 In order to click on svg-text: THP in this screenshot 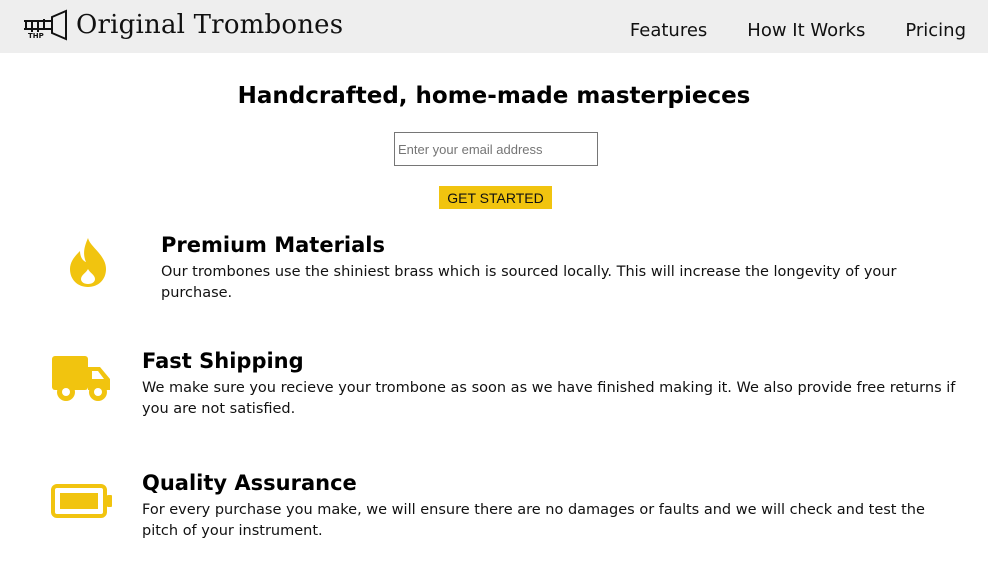, I will do `click(36, 36)`.